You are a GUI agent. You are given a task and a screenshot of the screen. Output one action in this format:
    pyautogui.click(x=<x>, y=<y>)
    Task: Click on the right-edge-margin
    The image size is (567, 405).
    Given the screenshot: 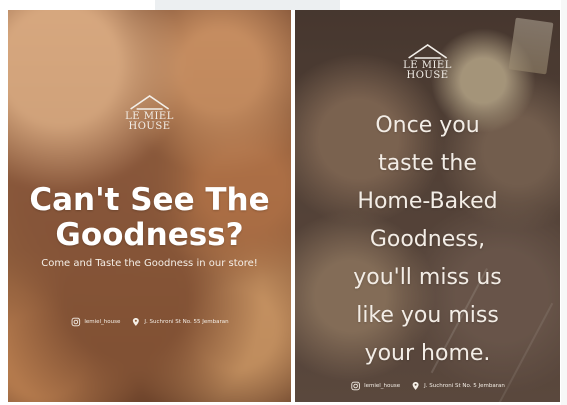 What is the action you would take?
    pyautogui.click(x=564, y=202)
    